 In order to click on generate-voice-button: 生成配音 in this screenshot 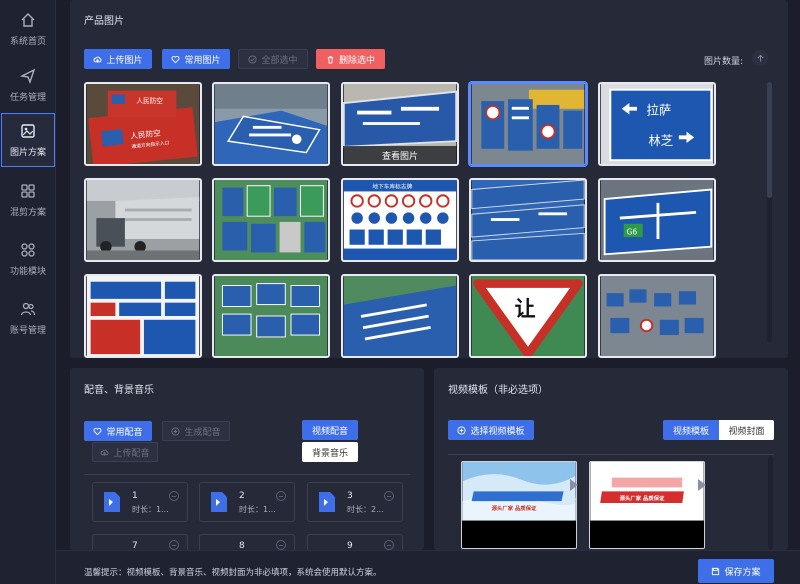, I will do `click(196, 431)`.